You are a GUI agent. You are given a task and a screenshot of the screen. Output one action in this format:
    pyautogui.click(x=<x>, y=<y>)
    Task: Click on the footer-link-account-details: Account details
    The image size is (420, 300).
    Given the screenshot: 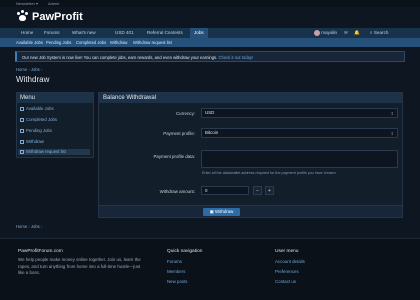 What is the action you would take?
    pyautogui.click(x=290, y=261)
    